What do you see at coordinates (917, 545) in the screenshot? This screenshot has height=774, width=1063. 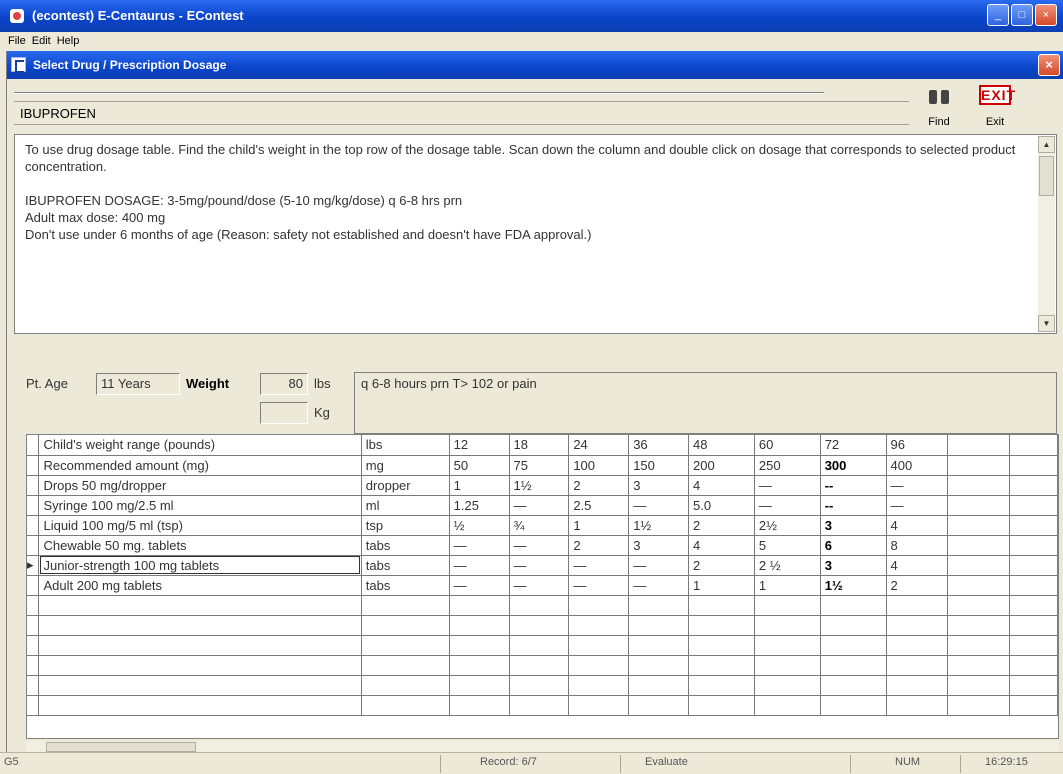 I see `table-cell: 8` at bounding box center [917, 545].